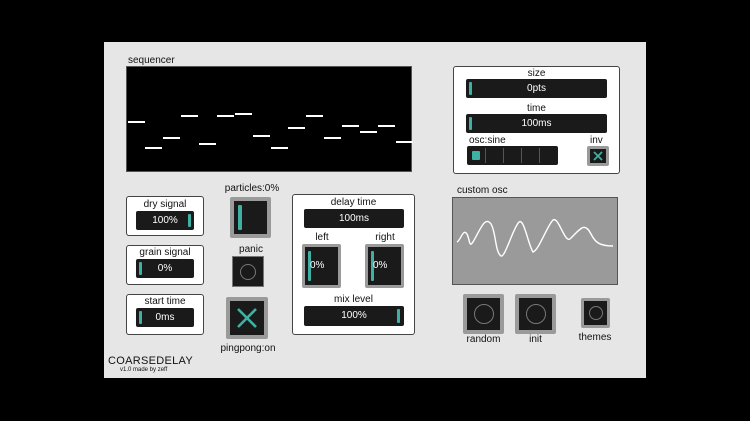 This screenshot has width=750, height=421. I want to click on delay-time-label: delay time, so click(353, 202).